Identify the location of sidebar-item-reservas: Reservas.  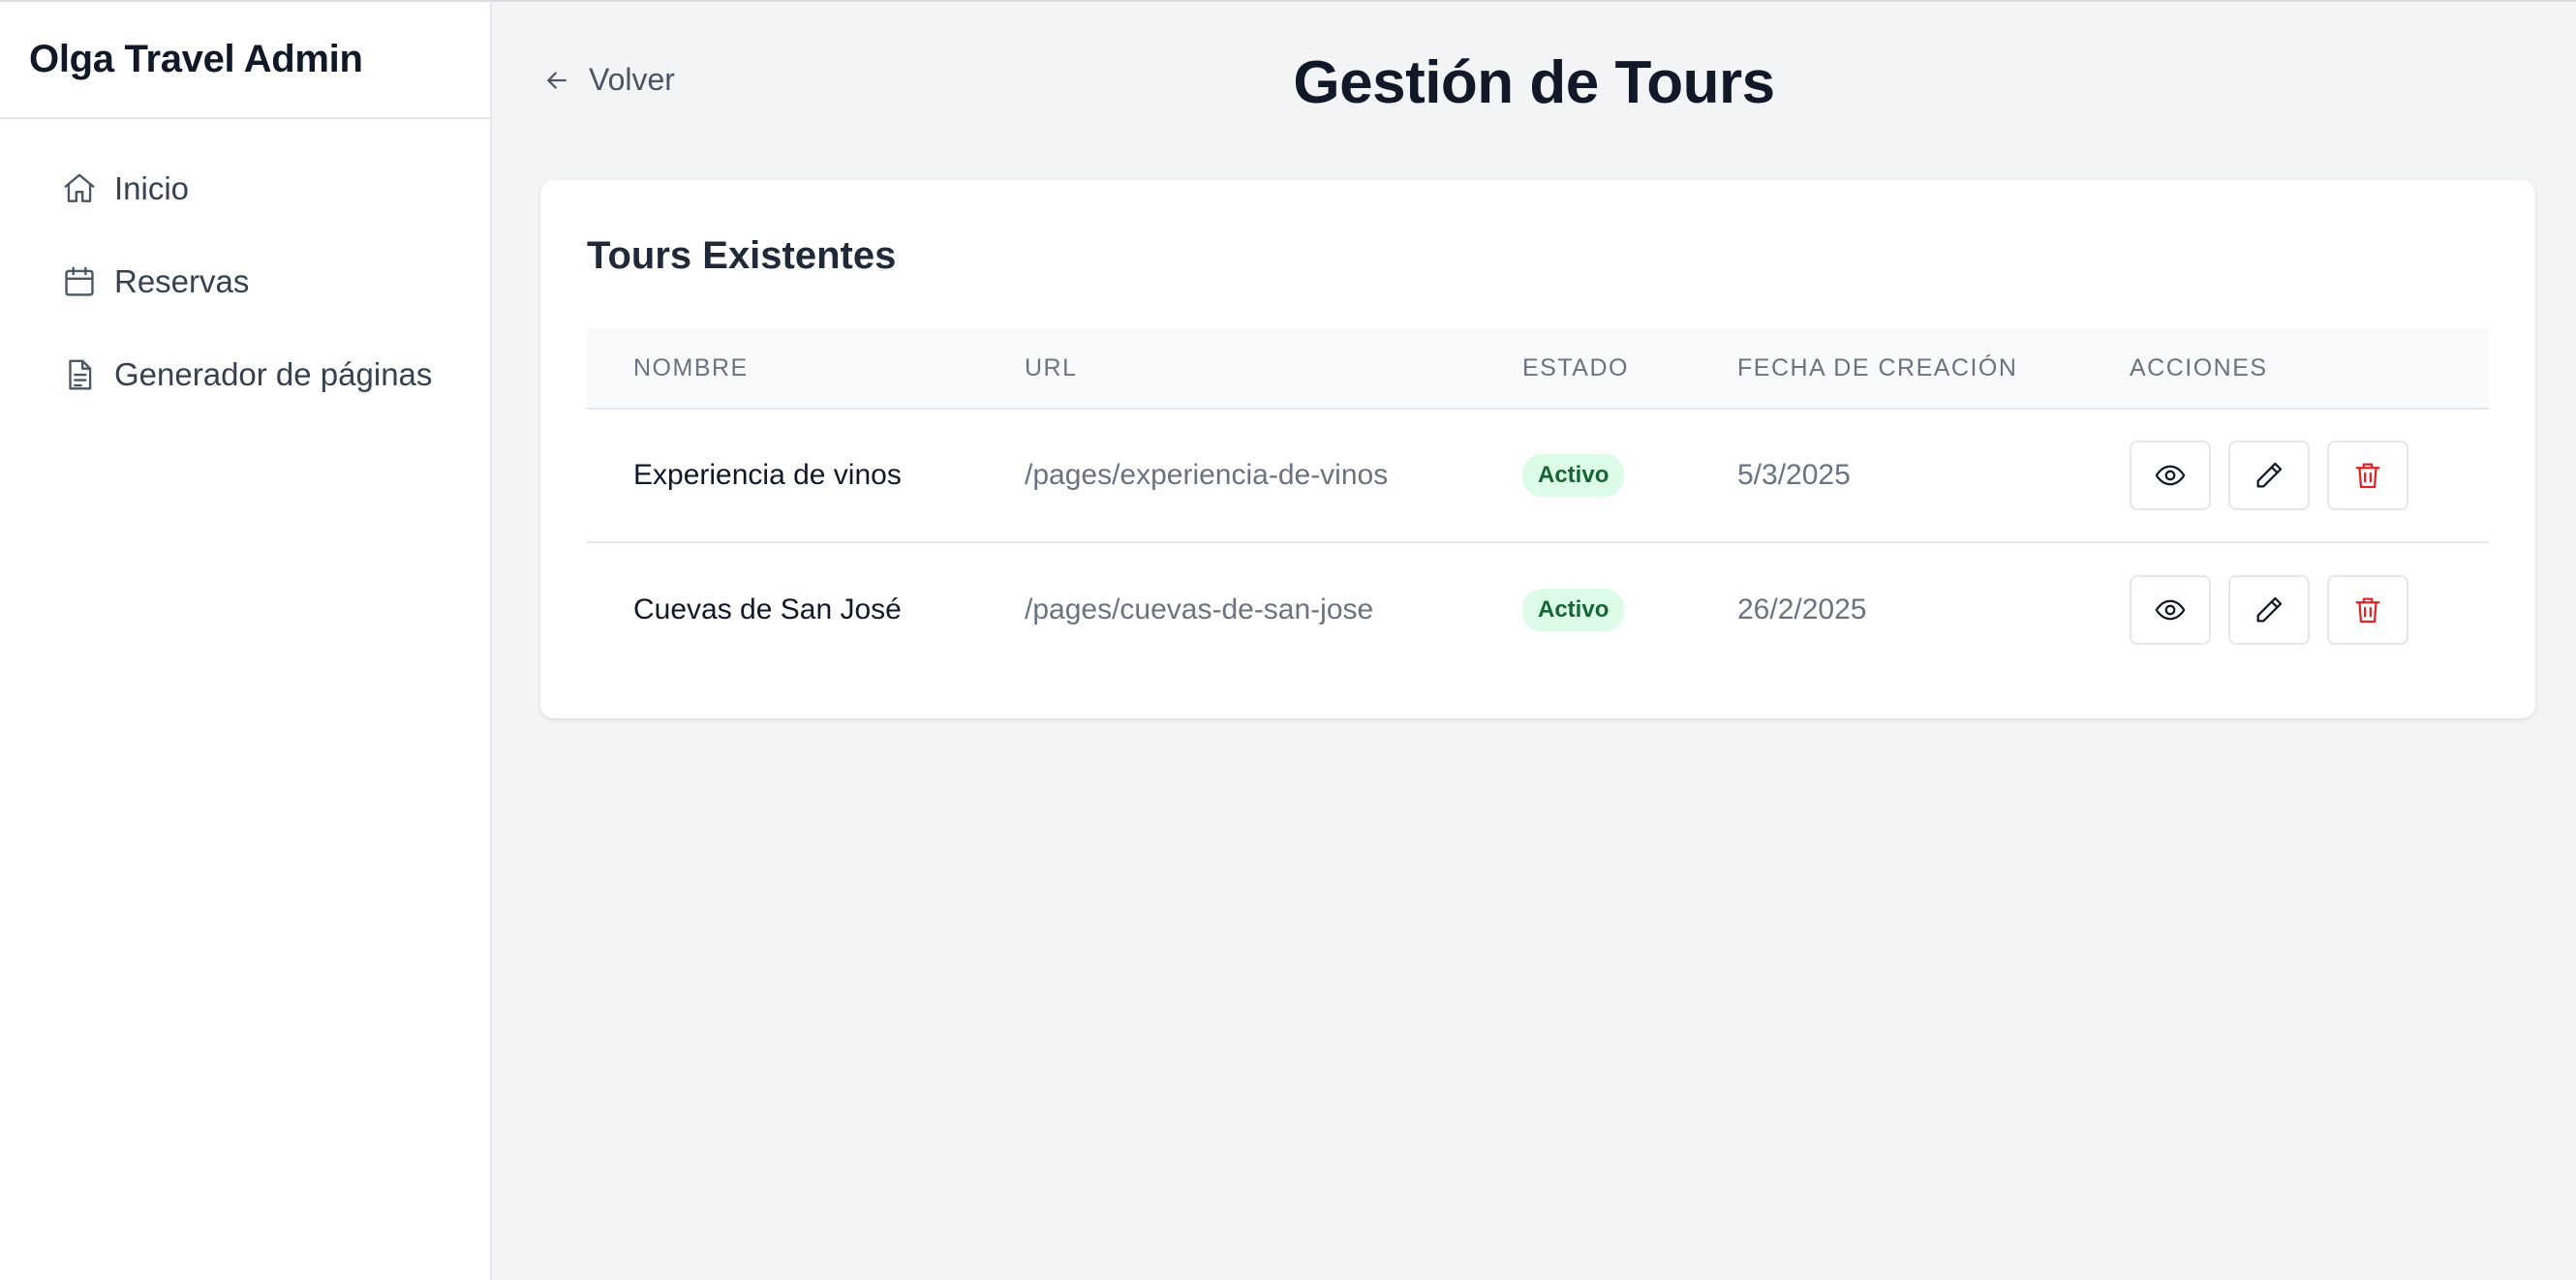
(245, 281).